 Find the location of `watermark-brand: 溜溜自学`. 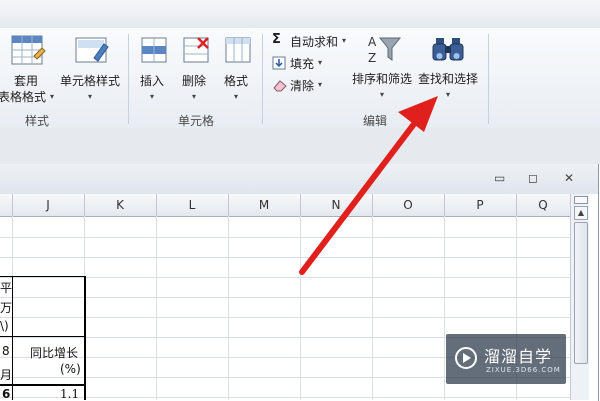

watermark-brand: 溜溜自学 is located at coordinates (518, 356).